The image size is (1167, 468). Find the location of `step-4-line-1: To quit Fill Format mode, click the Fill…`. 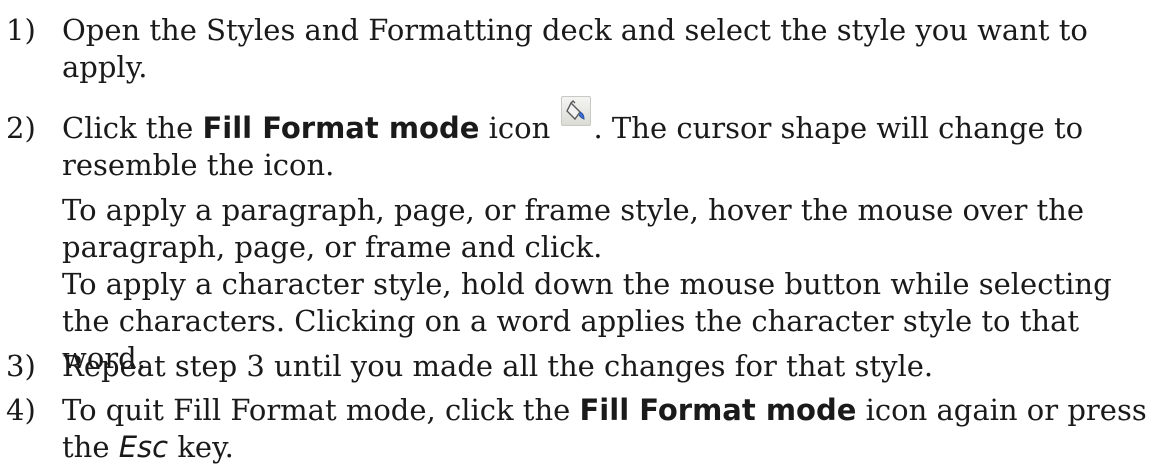

step-4-line-1: To quit Fill Format mode, click the Fill… is located at coordinates (614, 410).